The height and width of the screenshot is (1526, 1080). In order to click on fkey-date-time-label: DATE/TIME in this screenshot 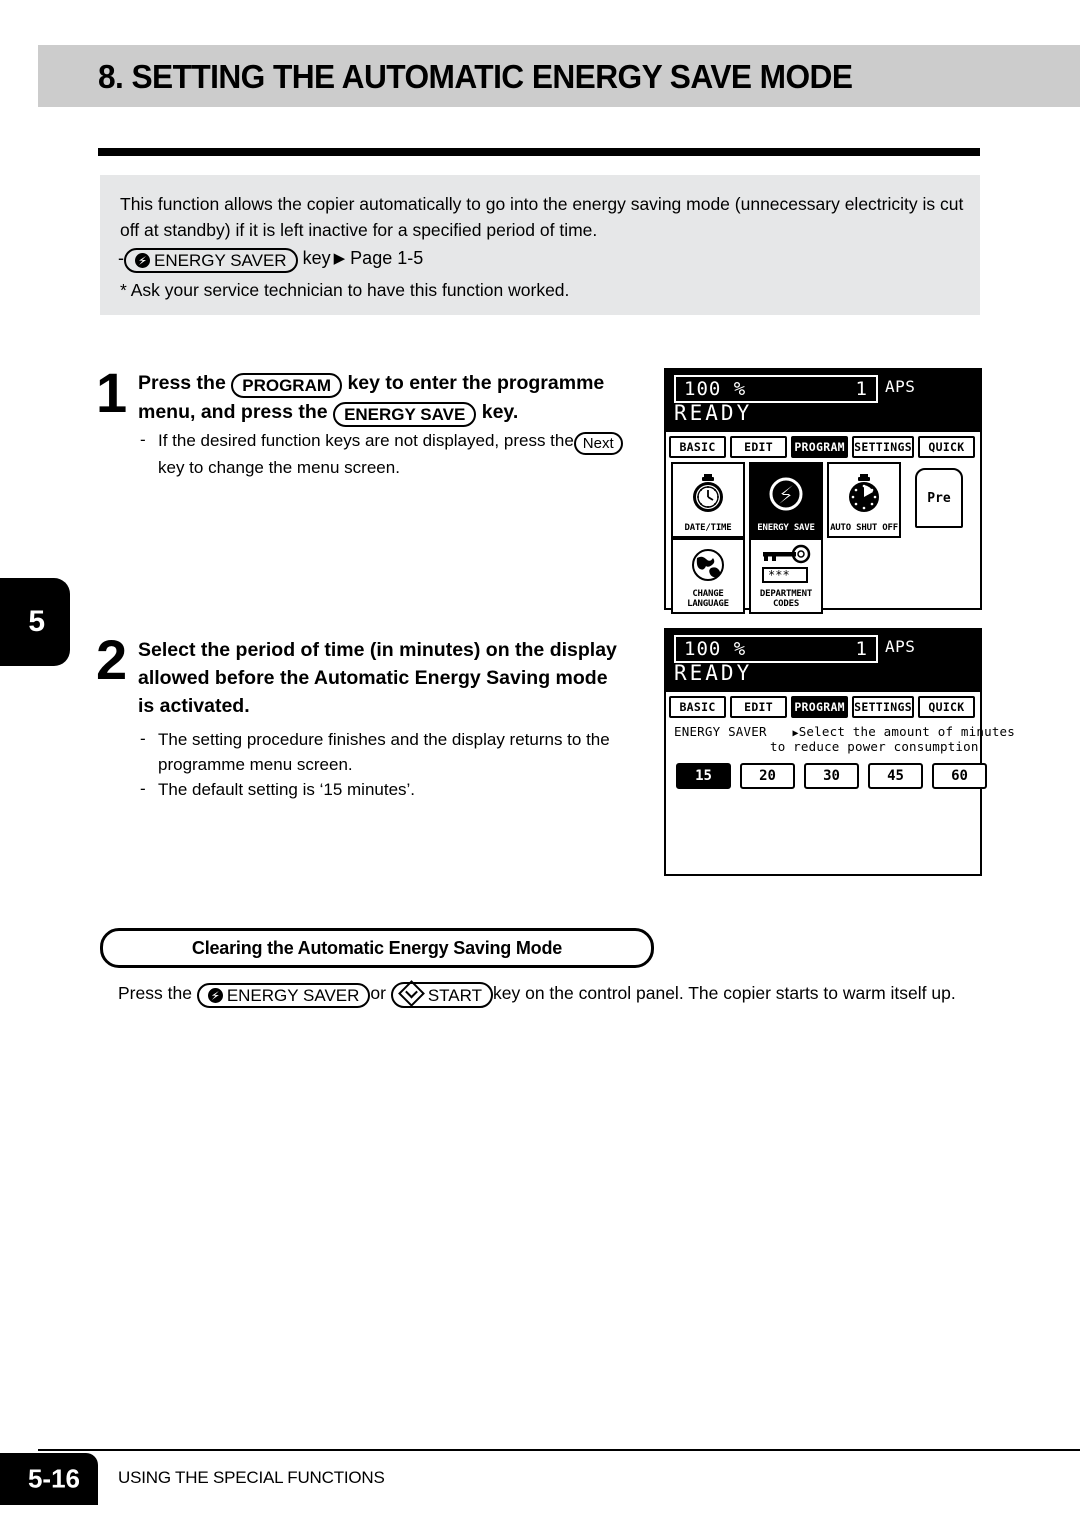, I will do `click(708, 528)`.